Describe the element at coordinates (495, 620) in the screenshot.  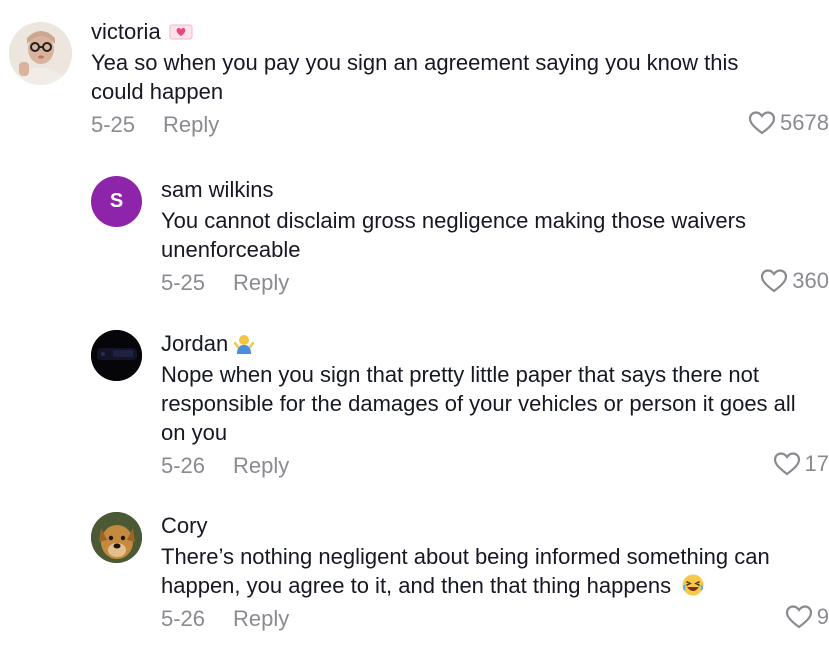
I see `comment-meta: 5-26 Reply 9` at that location.